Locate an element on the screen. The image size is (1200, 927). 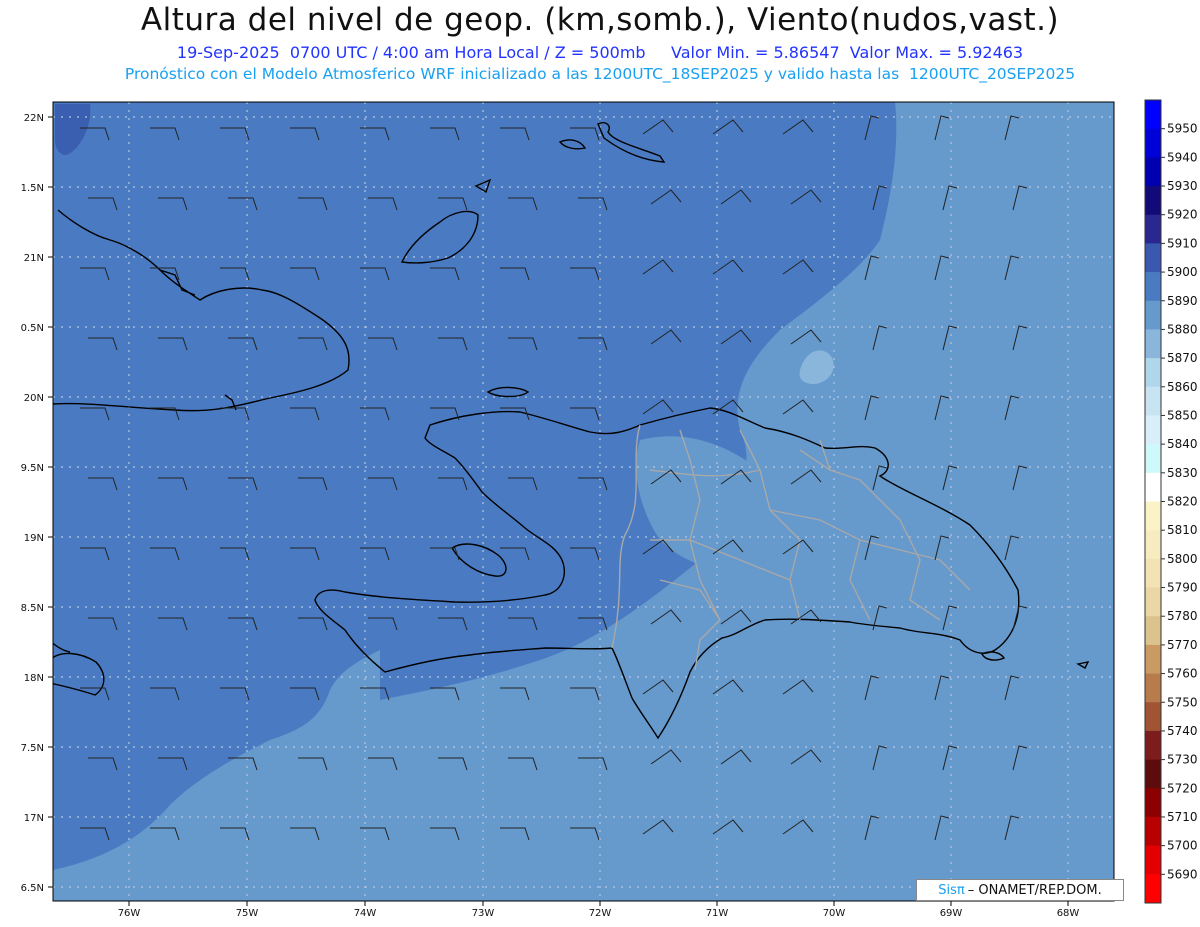
colorbar-label: 5750 is located at coordinates (1182, 702).